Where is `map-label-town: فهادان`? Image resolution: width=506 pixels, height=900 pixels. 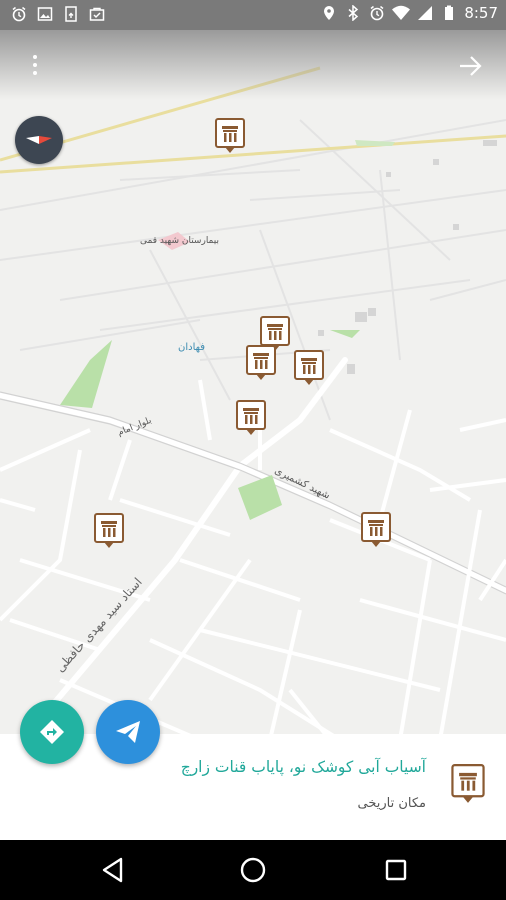 map-label-town: فهادان is located at coordinates (192, 347).